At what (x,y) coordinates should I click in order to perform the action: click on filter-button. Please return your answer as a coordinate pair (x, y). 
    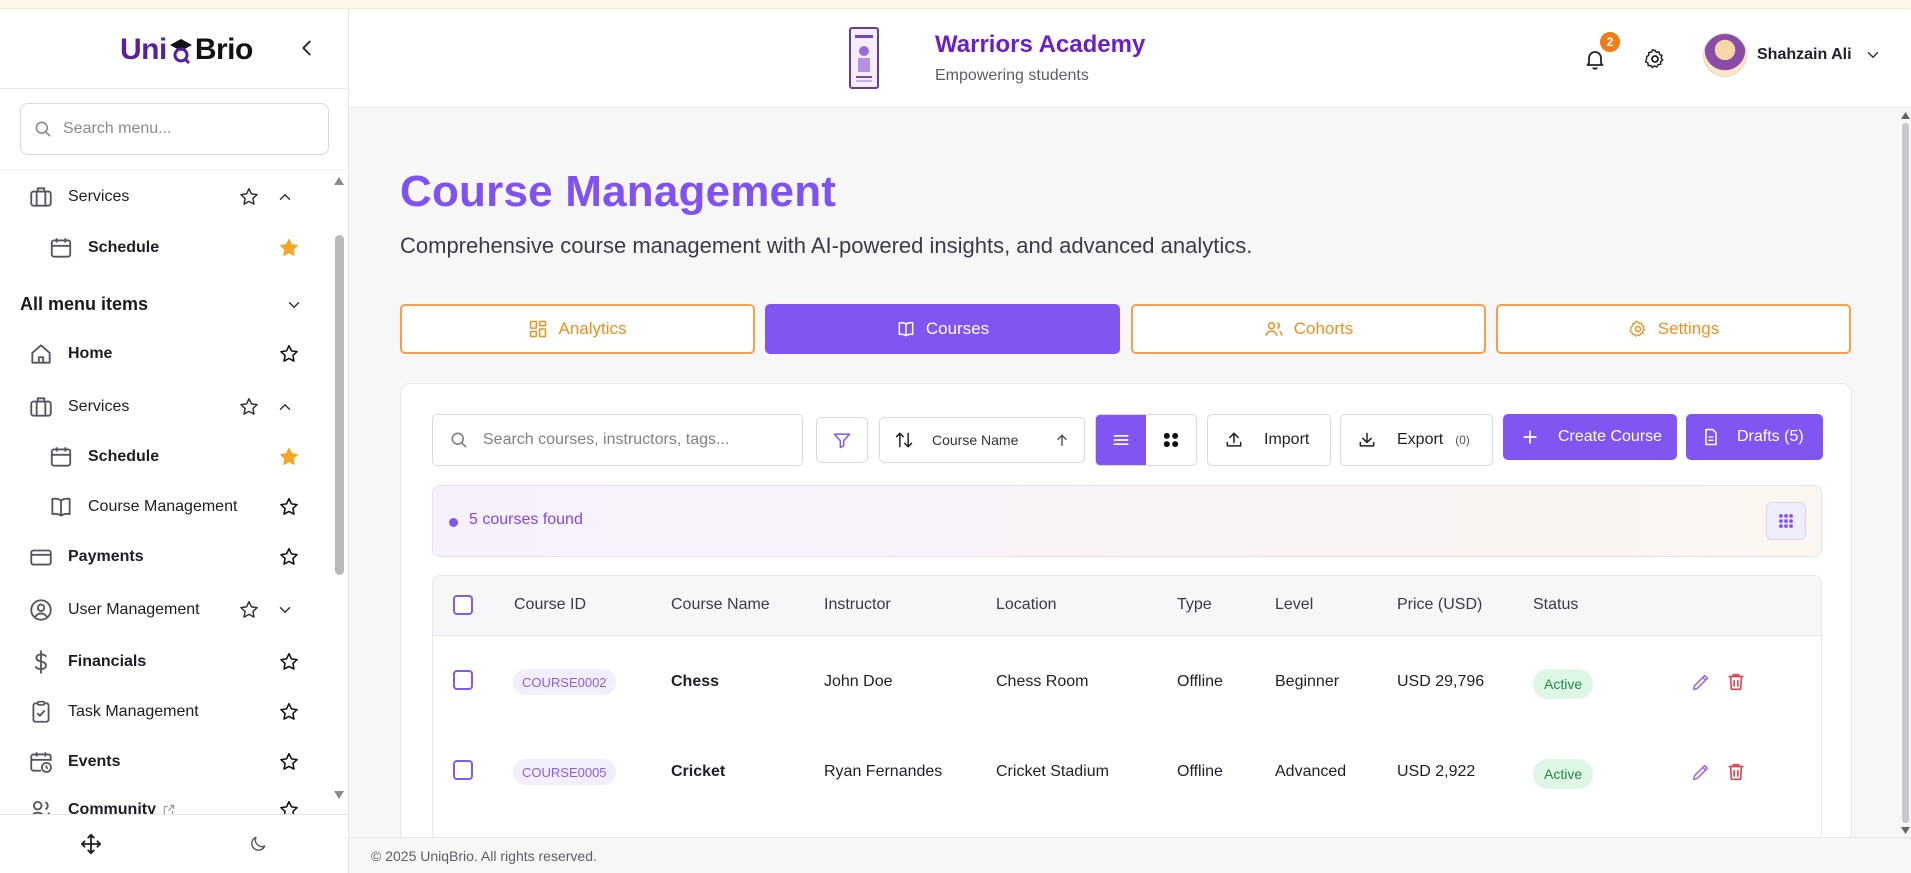
    Looking at the image, I should click on (842, 440).